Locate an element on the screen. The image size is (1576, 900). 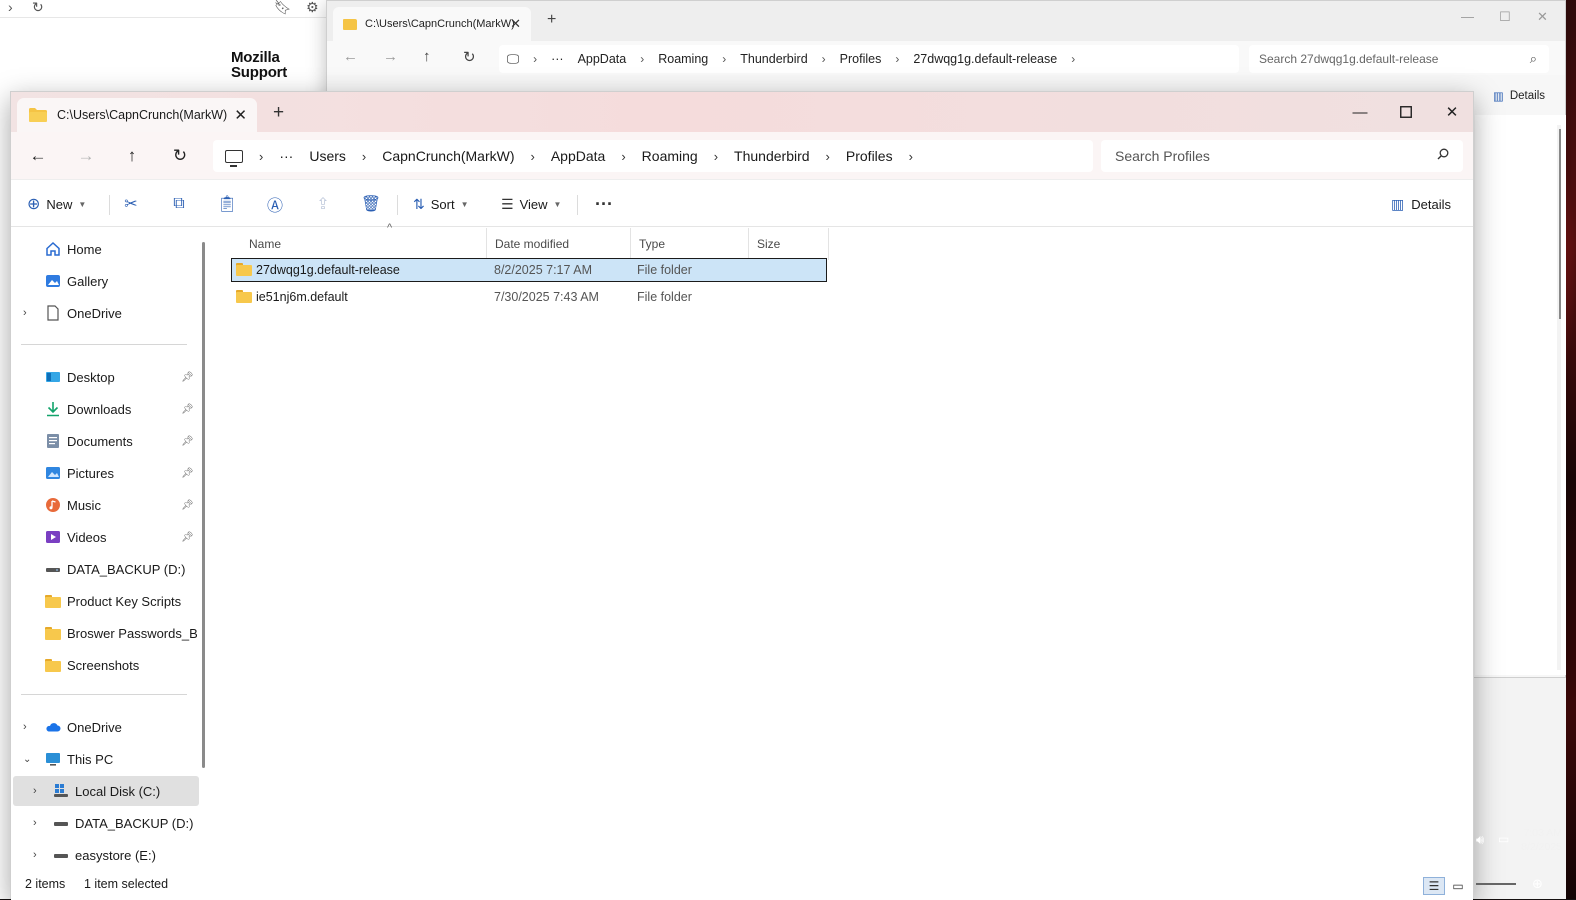
crumb: Thunderbird is located at coordinates (773, 59).